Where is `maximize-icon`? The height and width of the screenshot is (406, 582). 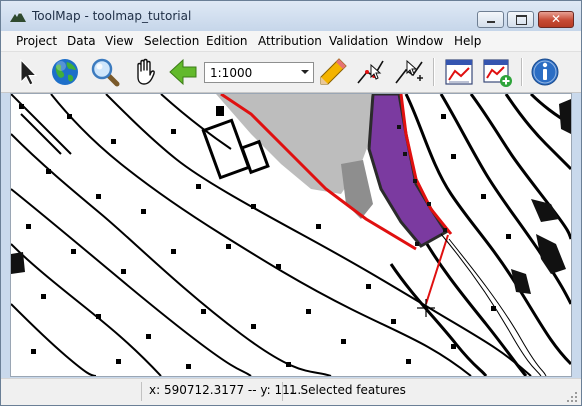 maximize-icon is located at coordinates (521, 20).